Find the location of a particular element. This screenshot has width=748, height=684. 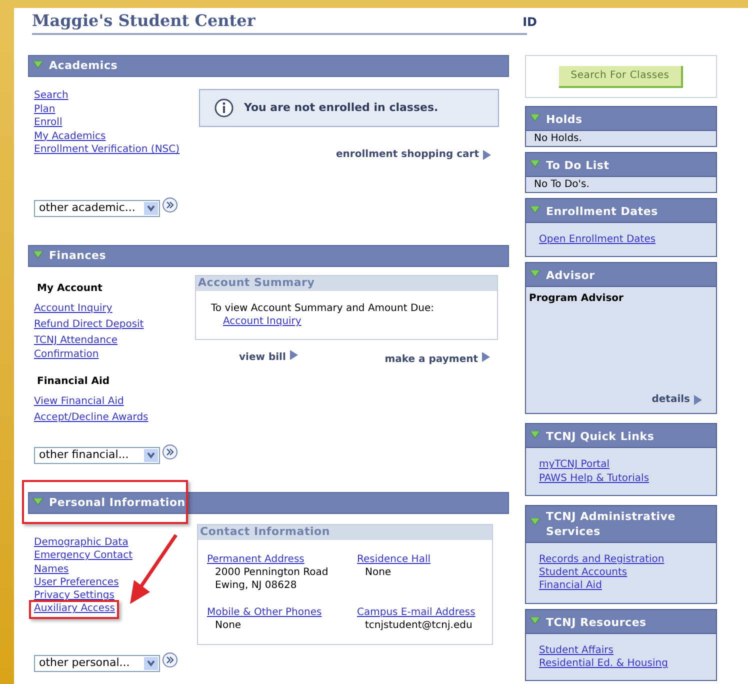

link: Student Accounts is located at coordinates (583, 573).